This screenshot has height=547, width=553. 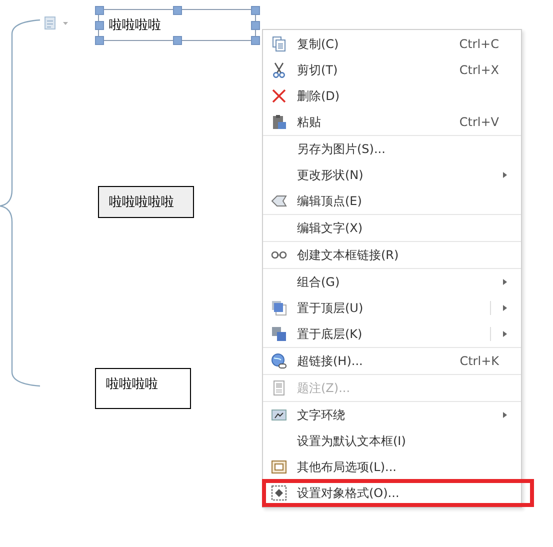 What do you see at coordinates (279, 493) in the screenshot?
I see `format-shape-icon` at bounding box center [279, 493].